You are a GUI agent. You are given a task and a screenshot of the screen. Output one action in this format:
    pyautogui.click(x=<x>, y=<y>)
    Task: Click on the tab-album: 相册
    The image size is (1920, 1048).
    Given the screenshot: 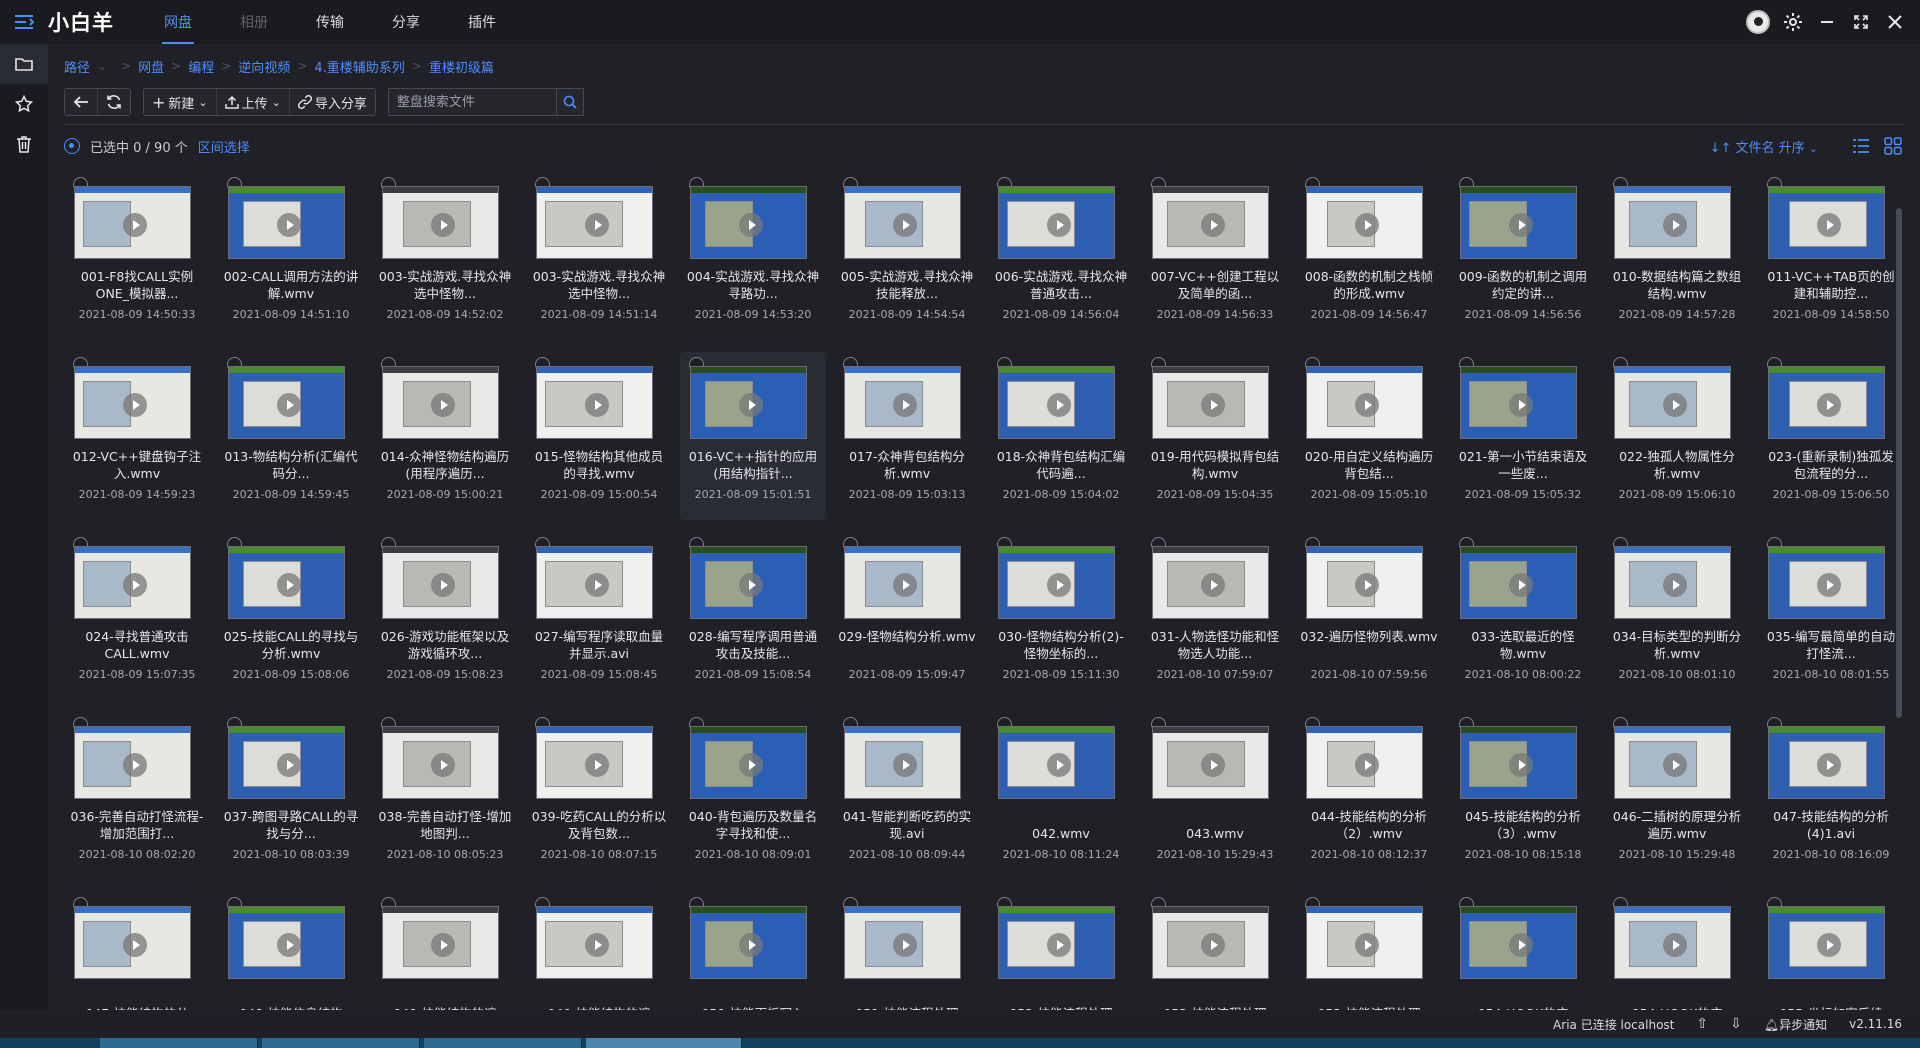 What is the action you would take?
    pyautogui.click(x=254, y=22)
    